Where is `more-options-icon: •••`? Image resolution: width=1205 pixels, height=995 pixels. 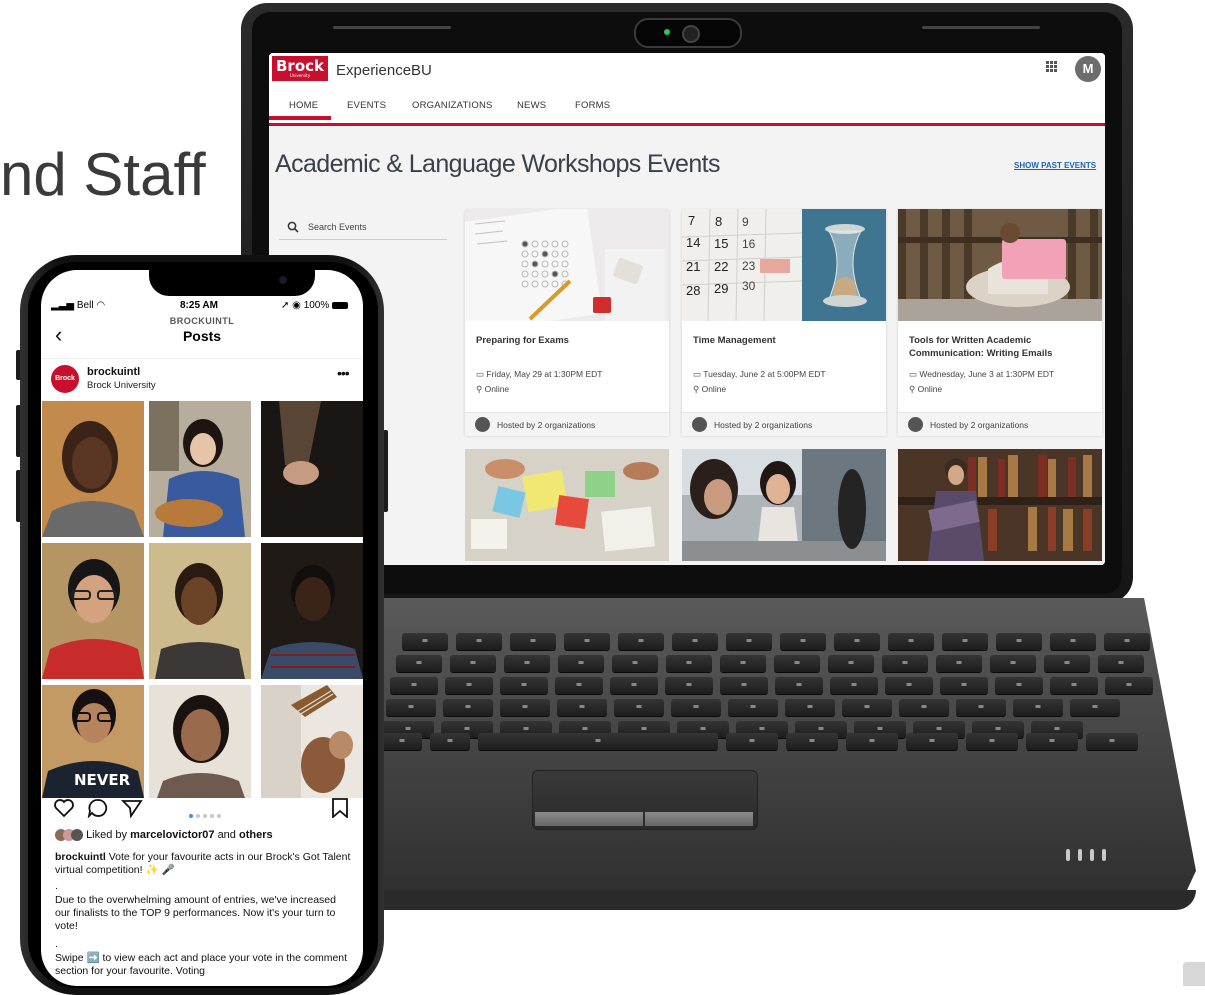
more-options-icon: ••• is located at coordinates (343, 373).